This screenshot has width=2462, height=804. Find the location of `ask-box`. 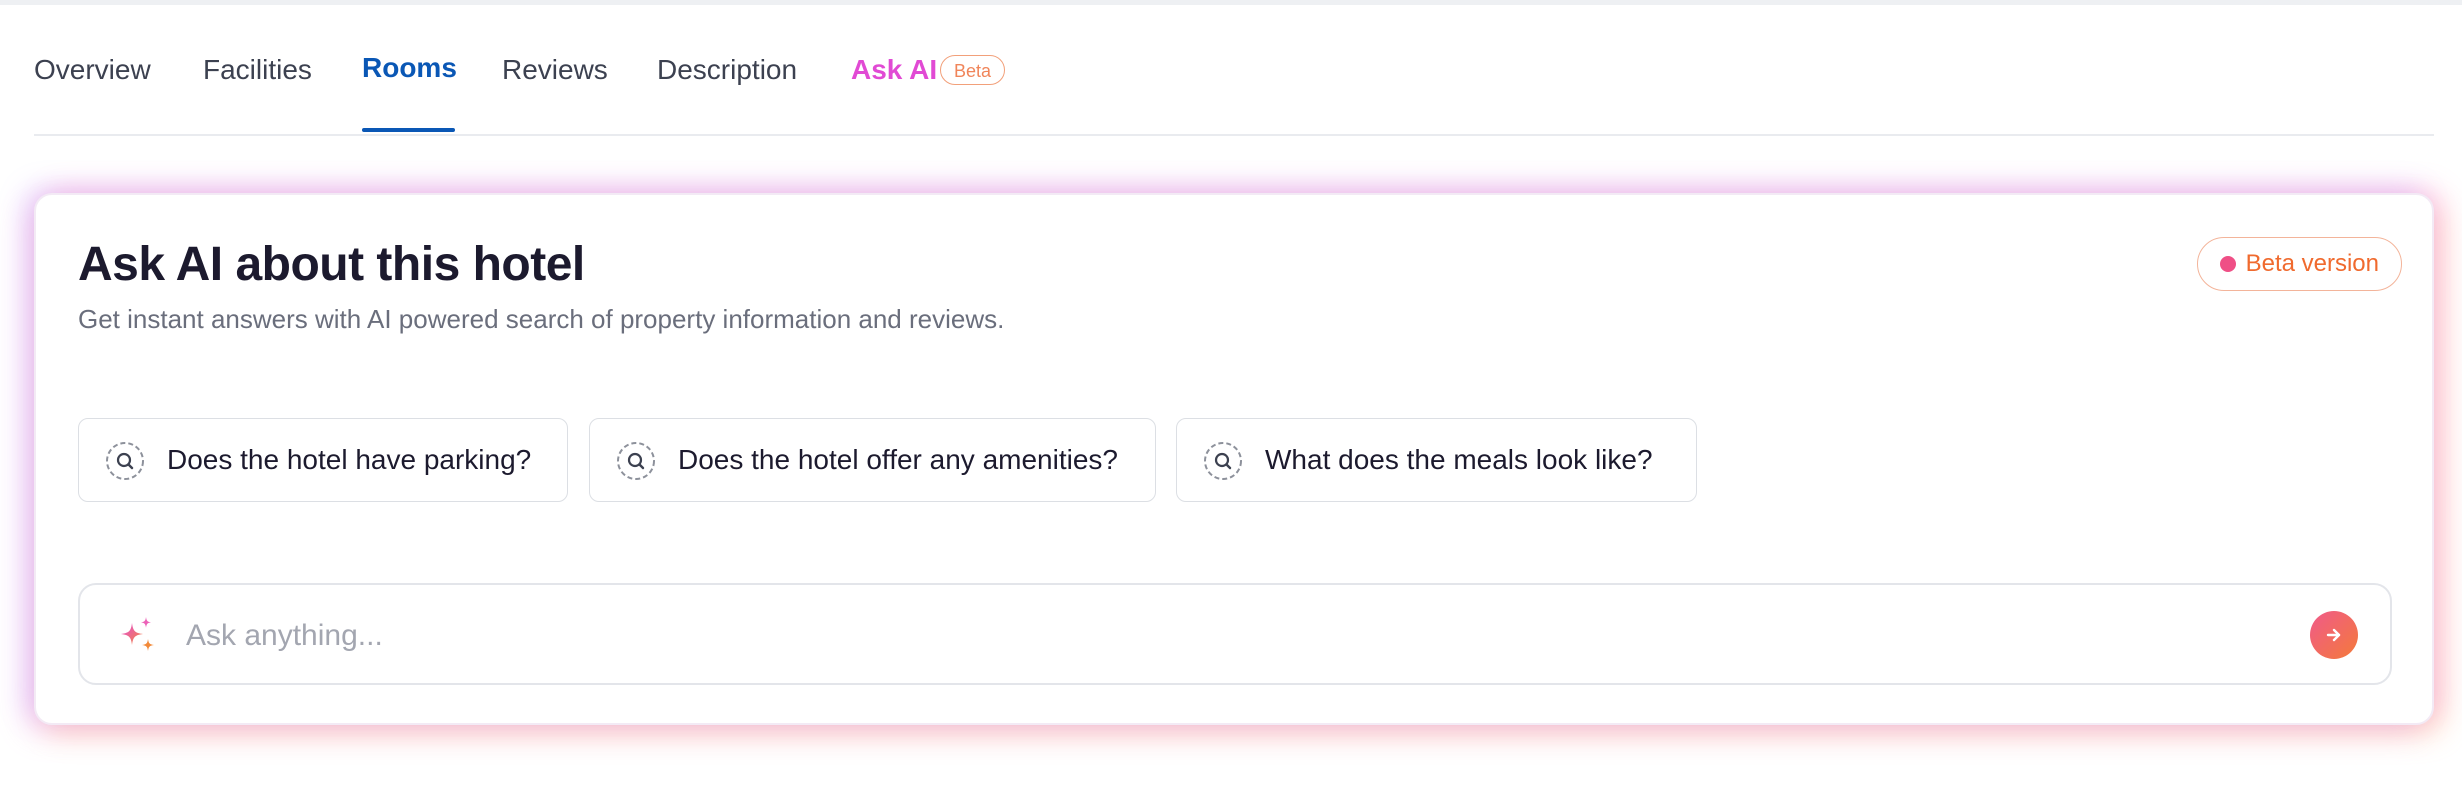

ask-box is located at coordinates (1235, 634).